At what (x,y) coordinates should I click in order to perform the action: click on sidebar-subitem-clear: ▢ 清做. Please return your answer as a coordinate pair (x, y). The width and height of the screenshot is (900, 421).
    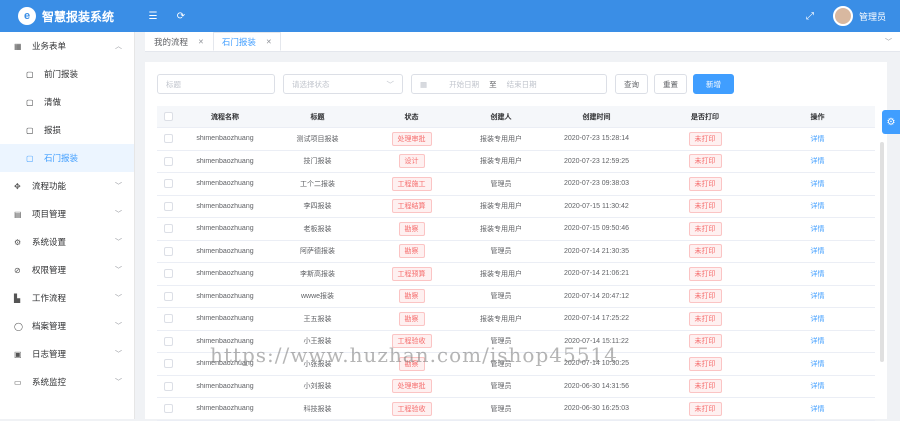
    Looking at the image, I should click on (67, 102).